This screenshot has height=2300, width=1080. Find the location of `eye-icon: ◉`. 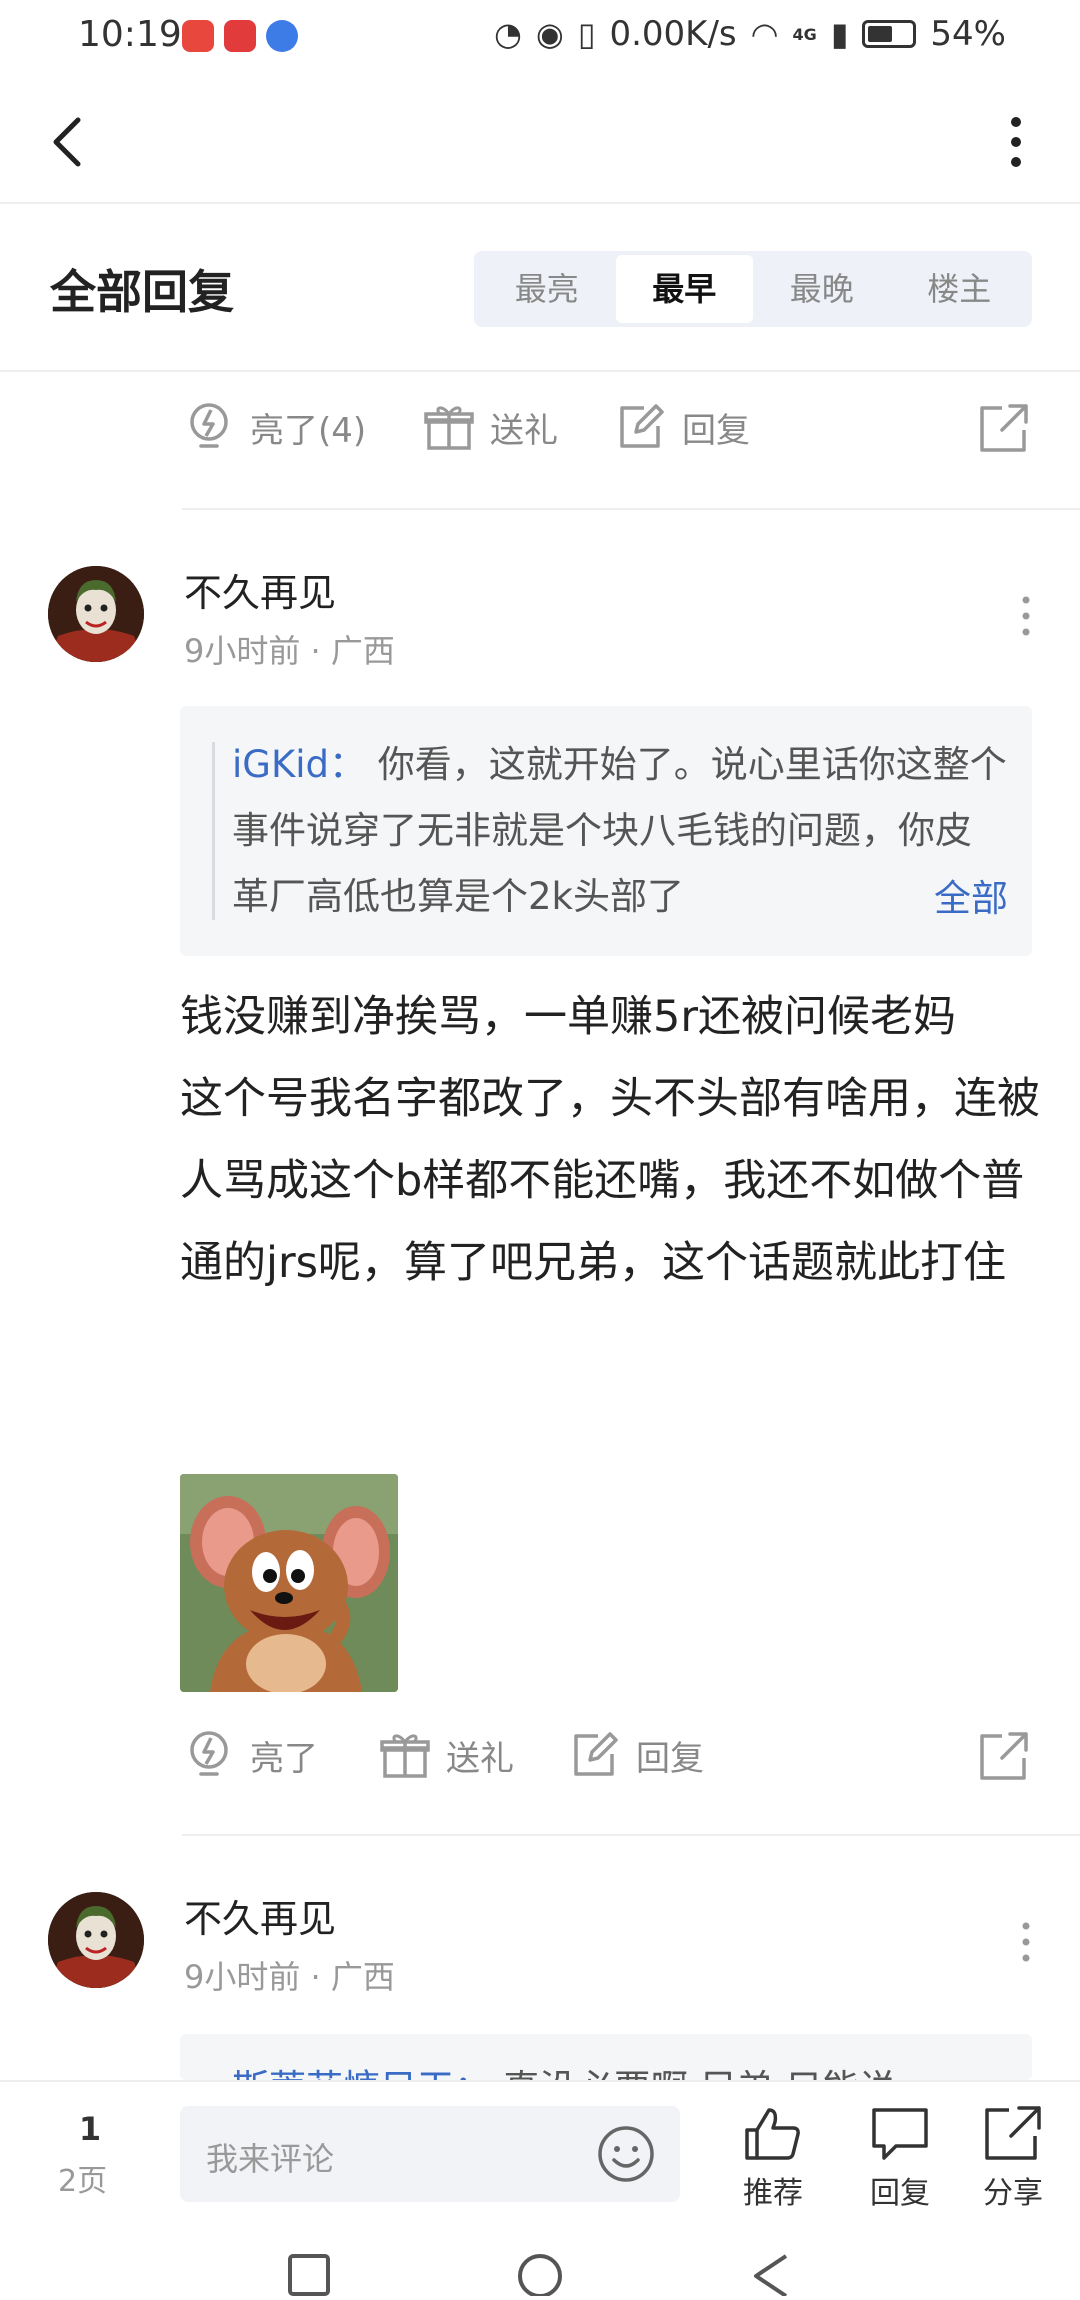

eye-icon: ◉ is located at coordinates (549, 34).